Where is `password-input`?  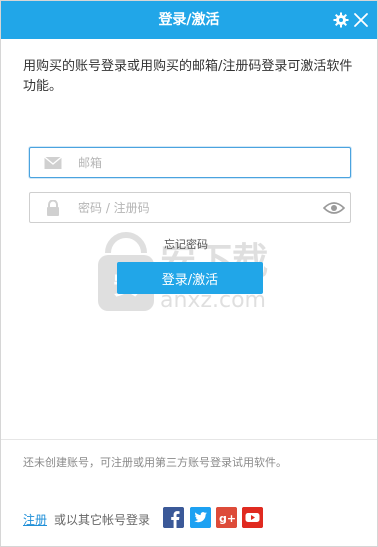
password-input is located at coordinates (198, 208).